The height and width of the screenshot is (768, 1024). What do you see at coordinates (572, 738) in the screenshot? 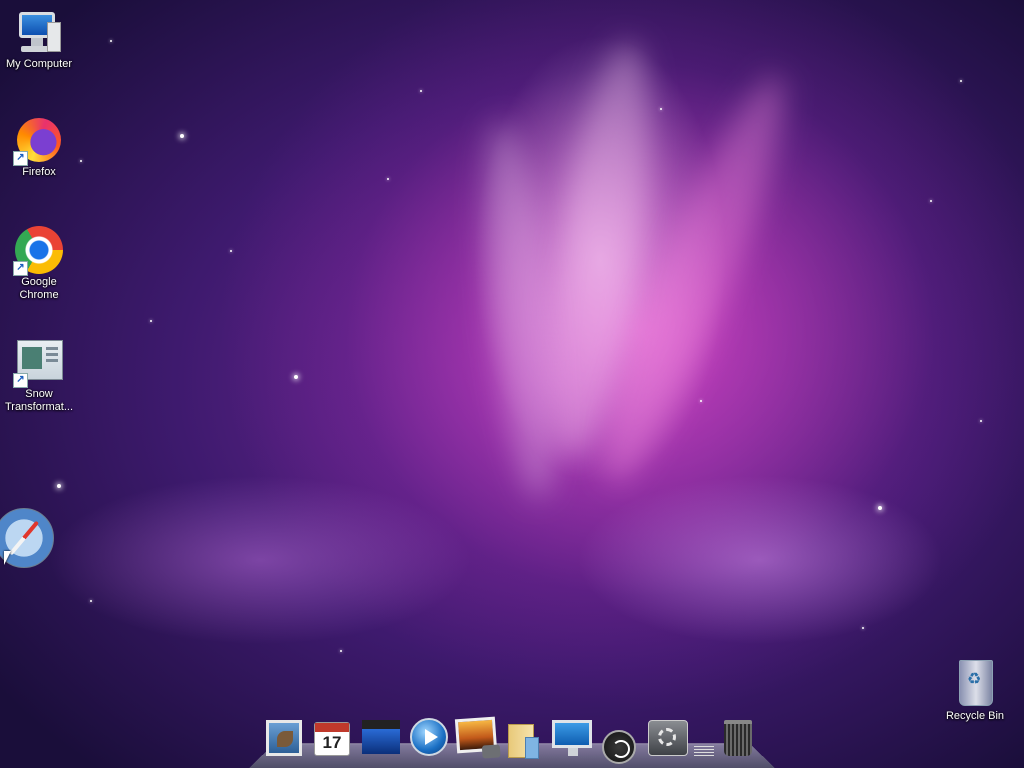
I see `monitor-icon` at bounding box center [572, 738].